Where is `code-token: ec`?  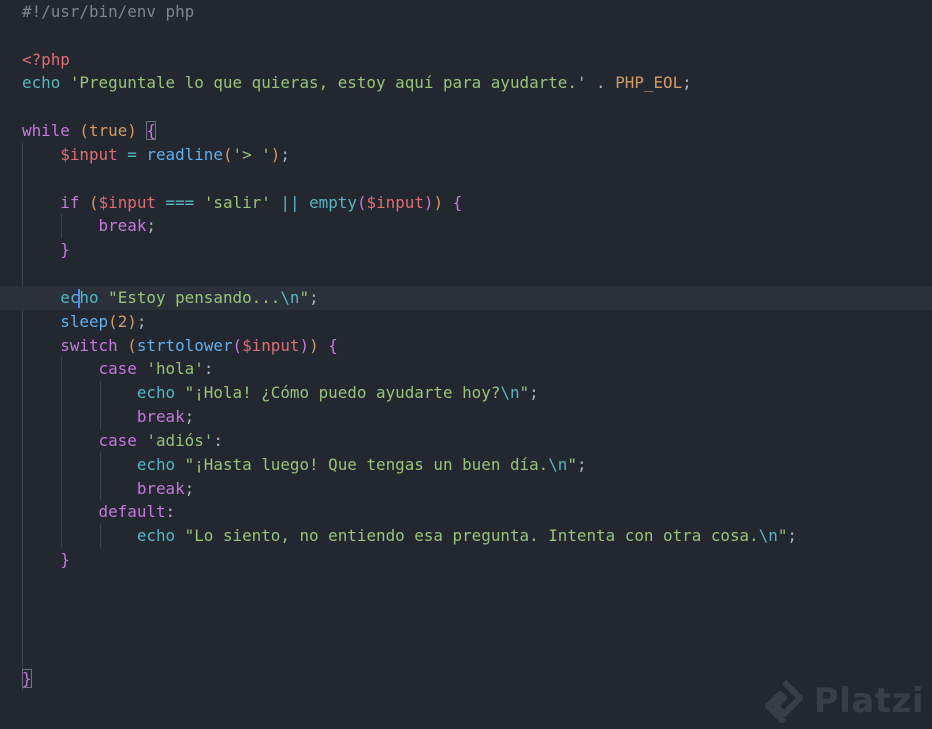
code-token: ec is located at coordinates (70, 297).